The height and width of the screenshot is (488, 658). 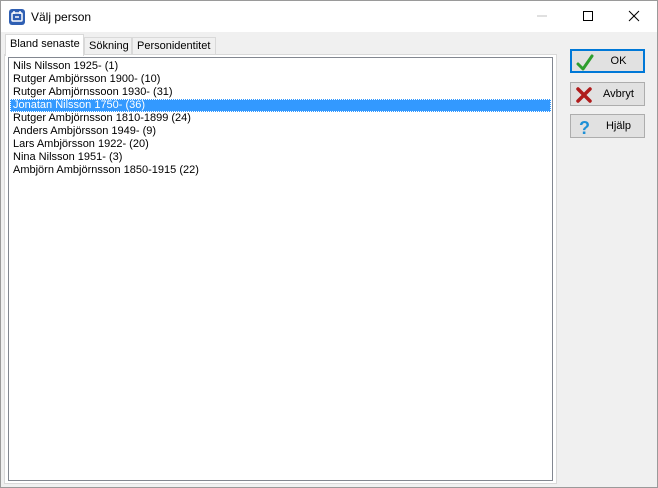 I want to click on close-icon, so click(x=634, y=16).